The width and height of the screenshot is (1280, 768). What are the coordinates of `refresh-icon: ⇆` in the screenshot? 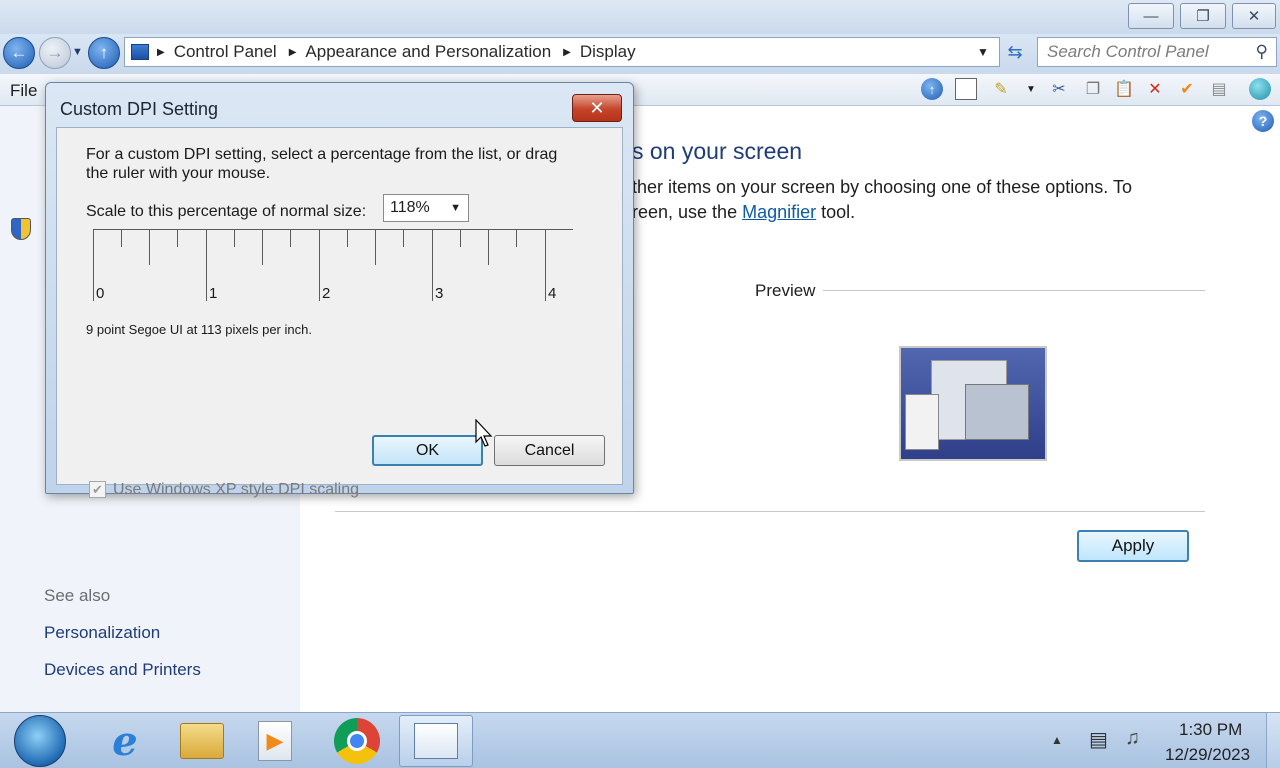 It's located at (1015, 51).